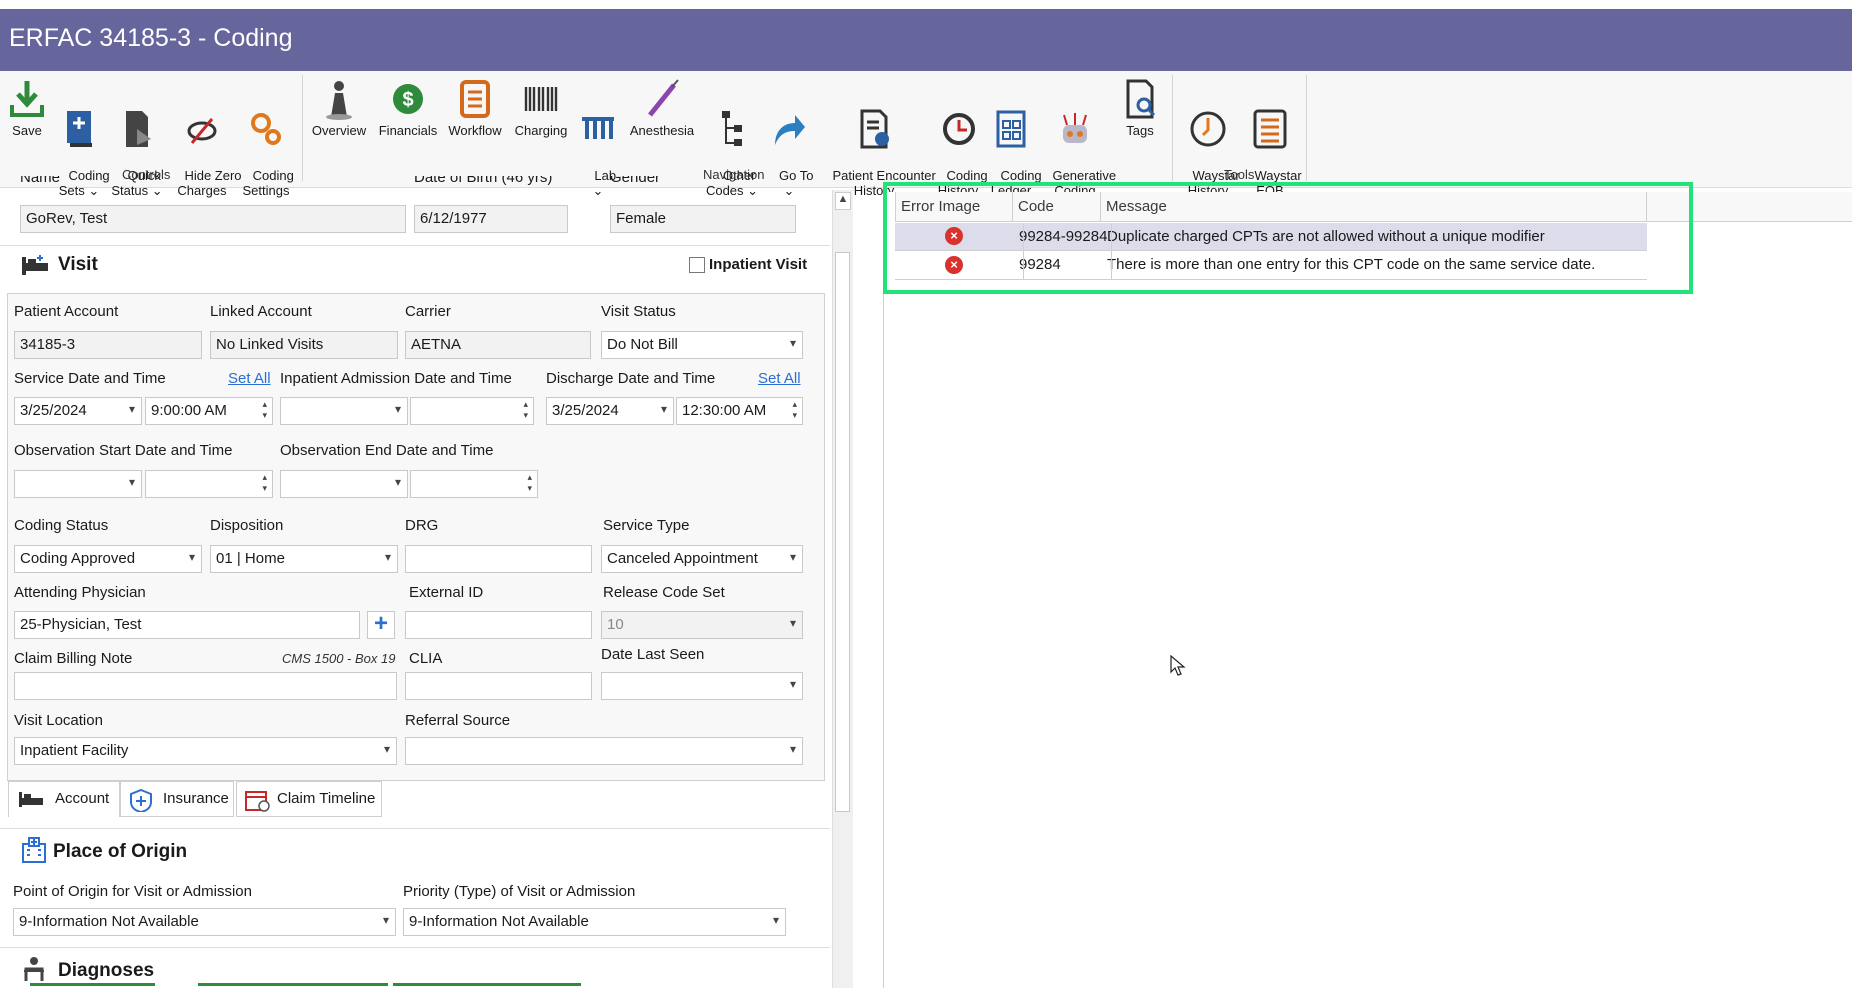  What do you see at coordinates (1075, 128) in the screenshot?
I see `ai-icon` at bounding box center [1075, 128].